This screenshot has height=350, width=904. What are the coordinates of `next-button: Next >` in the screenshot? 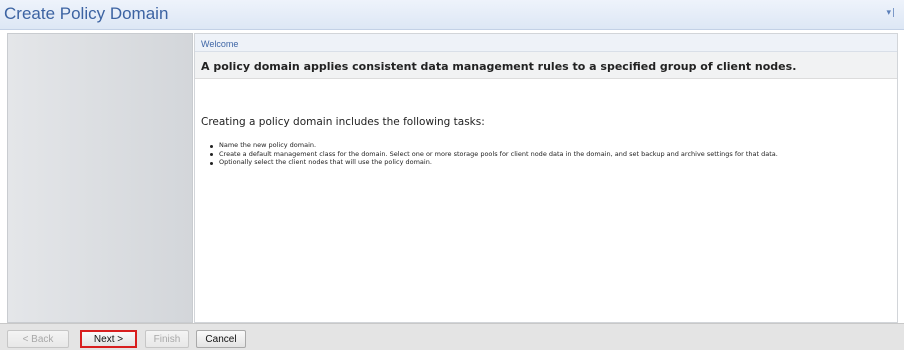 It's located at (108, 339).